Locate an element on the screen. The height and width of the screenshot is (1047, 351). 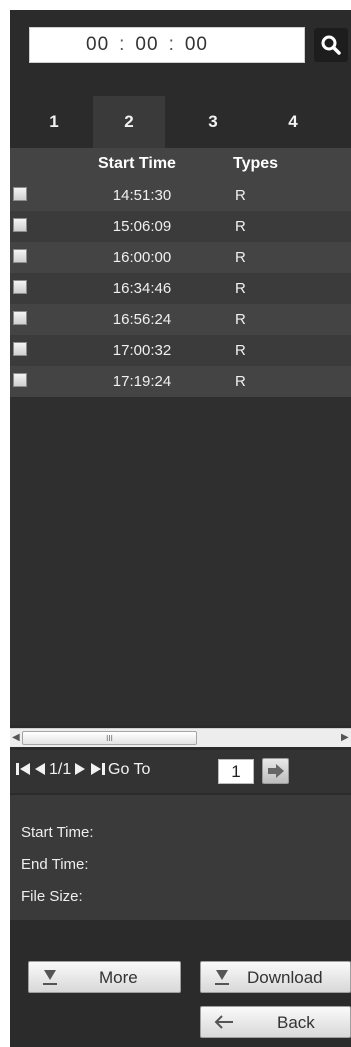
list-item: 16:34:46 R is located at coordinates (180, 288).